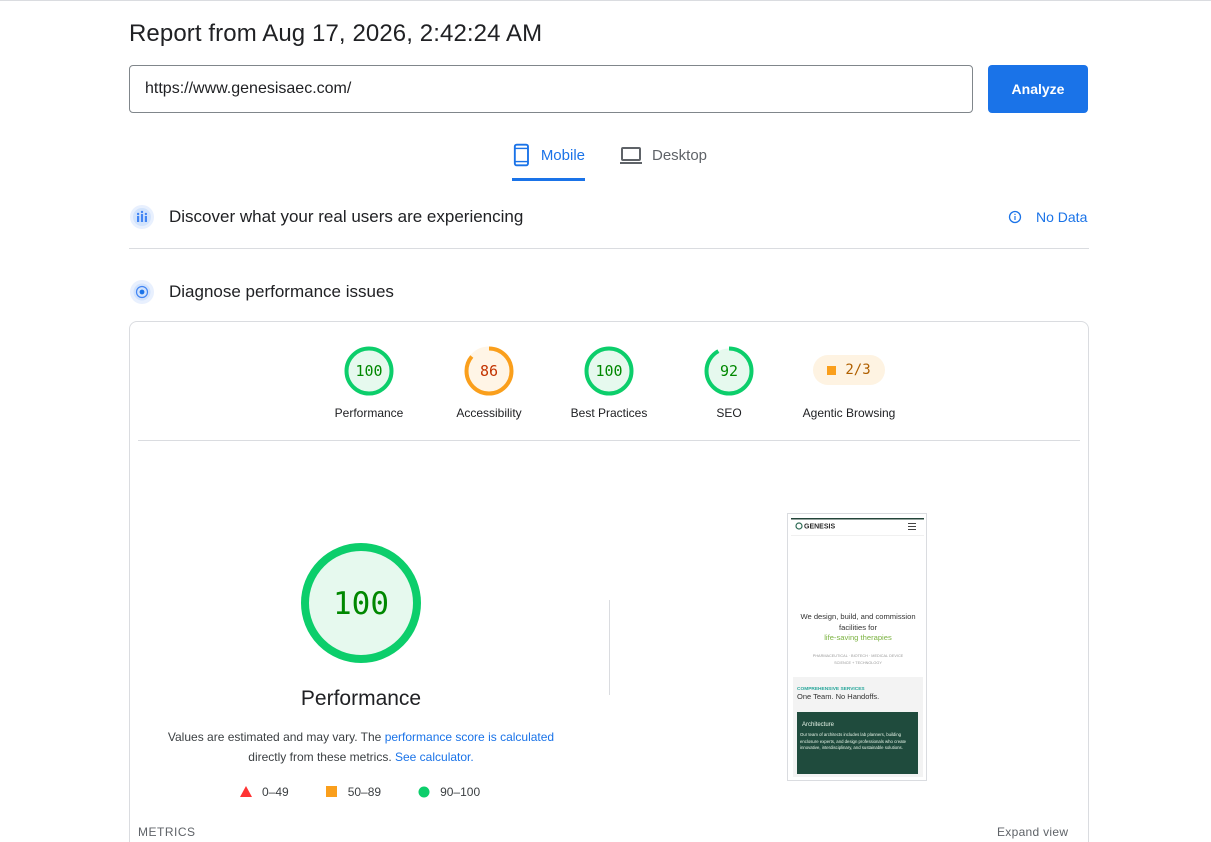 The width and height of the screenshot is (1211, 842). I want to click on laptop-icon, so click(631, 155).